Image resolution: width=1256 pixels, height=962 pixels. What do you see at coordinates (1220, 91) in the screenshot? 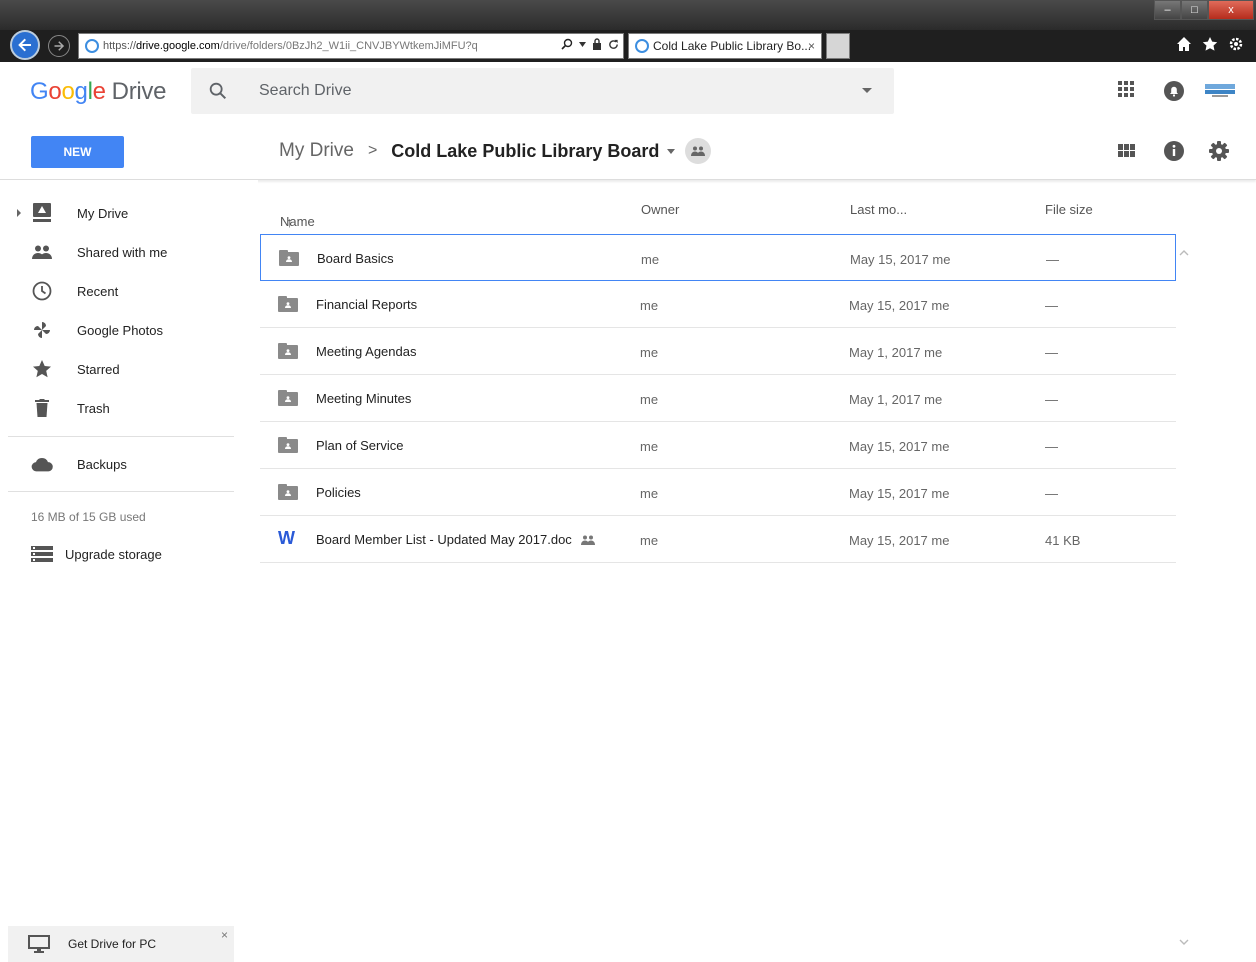
I see `account-avatar-icon` at bounding box center [1220, 91].